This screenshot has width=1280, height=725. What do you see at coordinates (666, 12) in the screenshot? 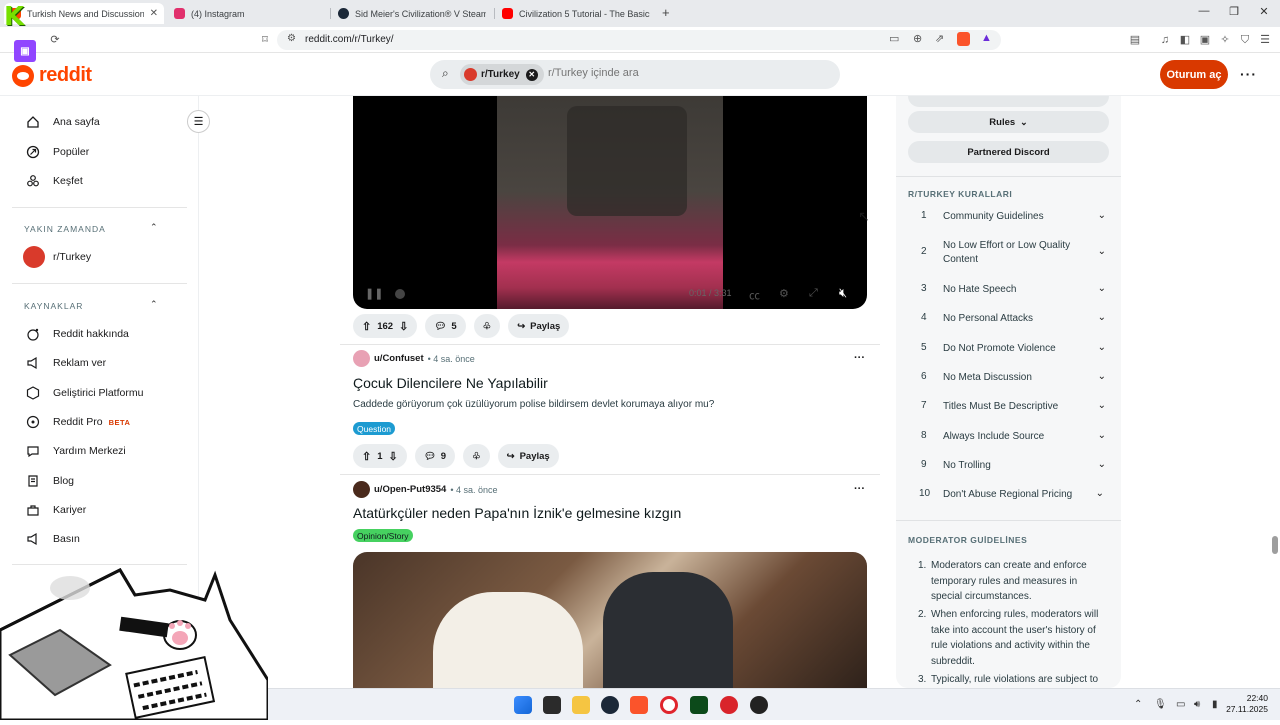
I see `new-tab-button: +` at bounding box center [666, 12].